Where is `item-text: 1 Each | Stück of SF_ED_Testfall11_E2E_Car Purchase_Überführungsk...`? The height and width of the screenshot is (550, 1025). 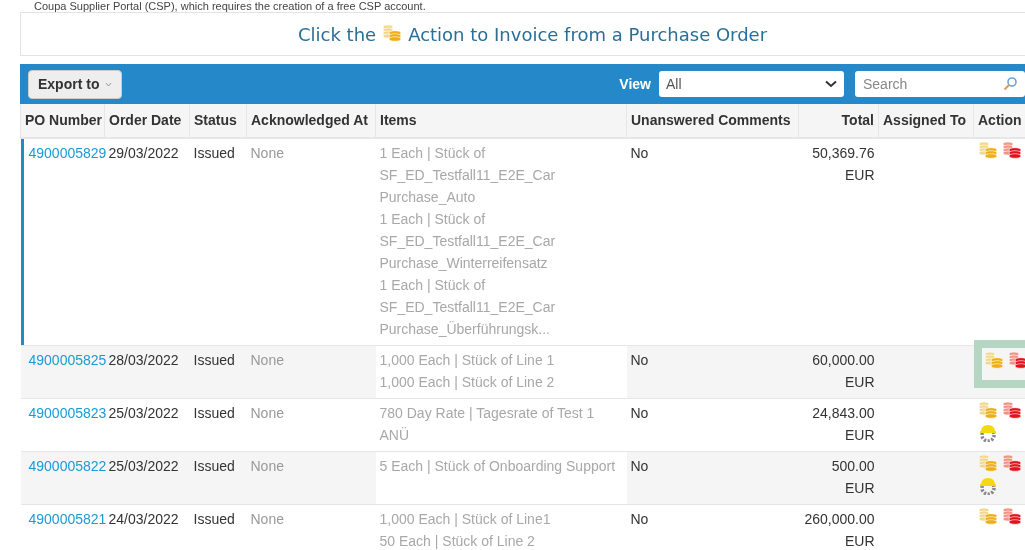 item-text: 1 Each | Stück of SF_ED_Testfall11_E2E_Car Purchase_Überführungsk... is located at coordinates (468, 307).